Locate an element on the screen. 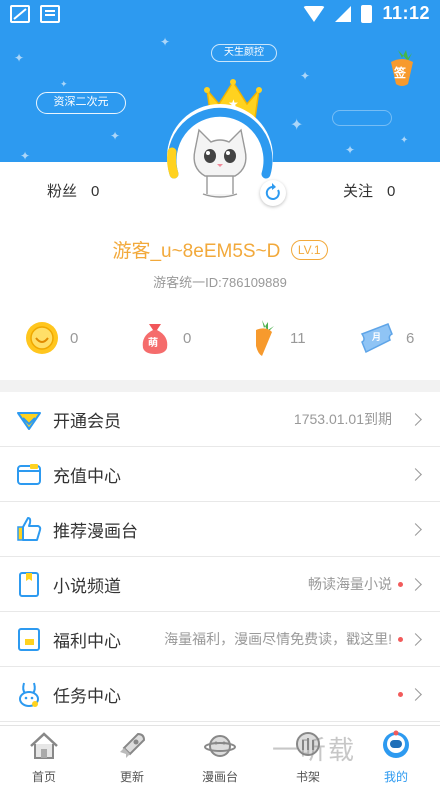  bottom-nav: 首页 更新 漫画台 书架 我的 is located at coordinates (220, 756).